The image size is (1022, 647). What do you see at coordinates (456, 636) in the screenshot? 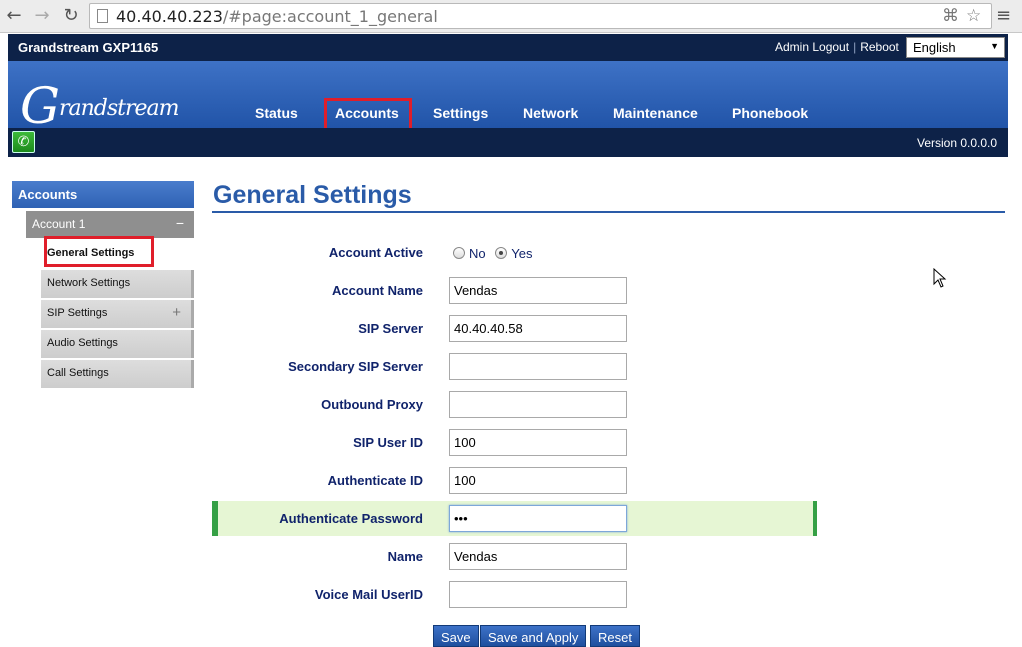
I see `save-button: Save` at bounding box center [456, 636].